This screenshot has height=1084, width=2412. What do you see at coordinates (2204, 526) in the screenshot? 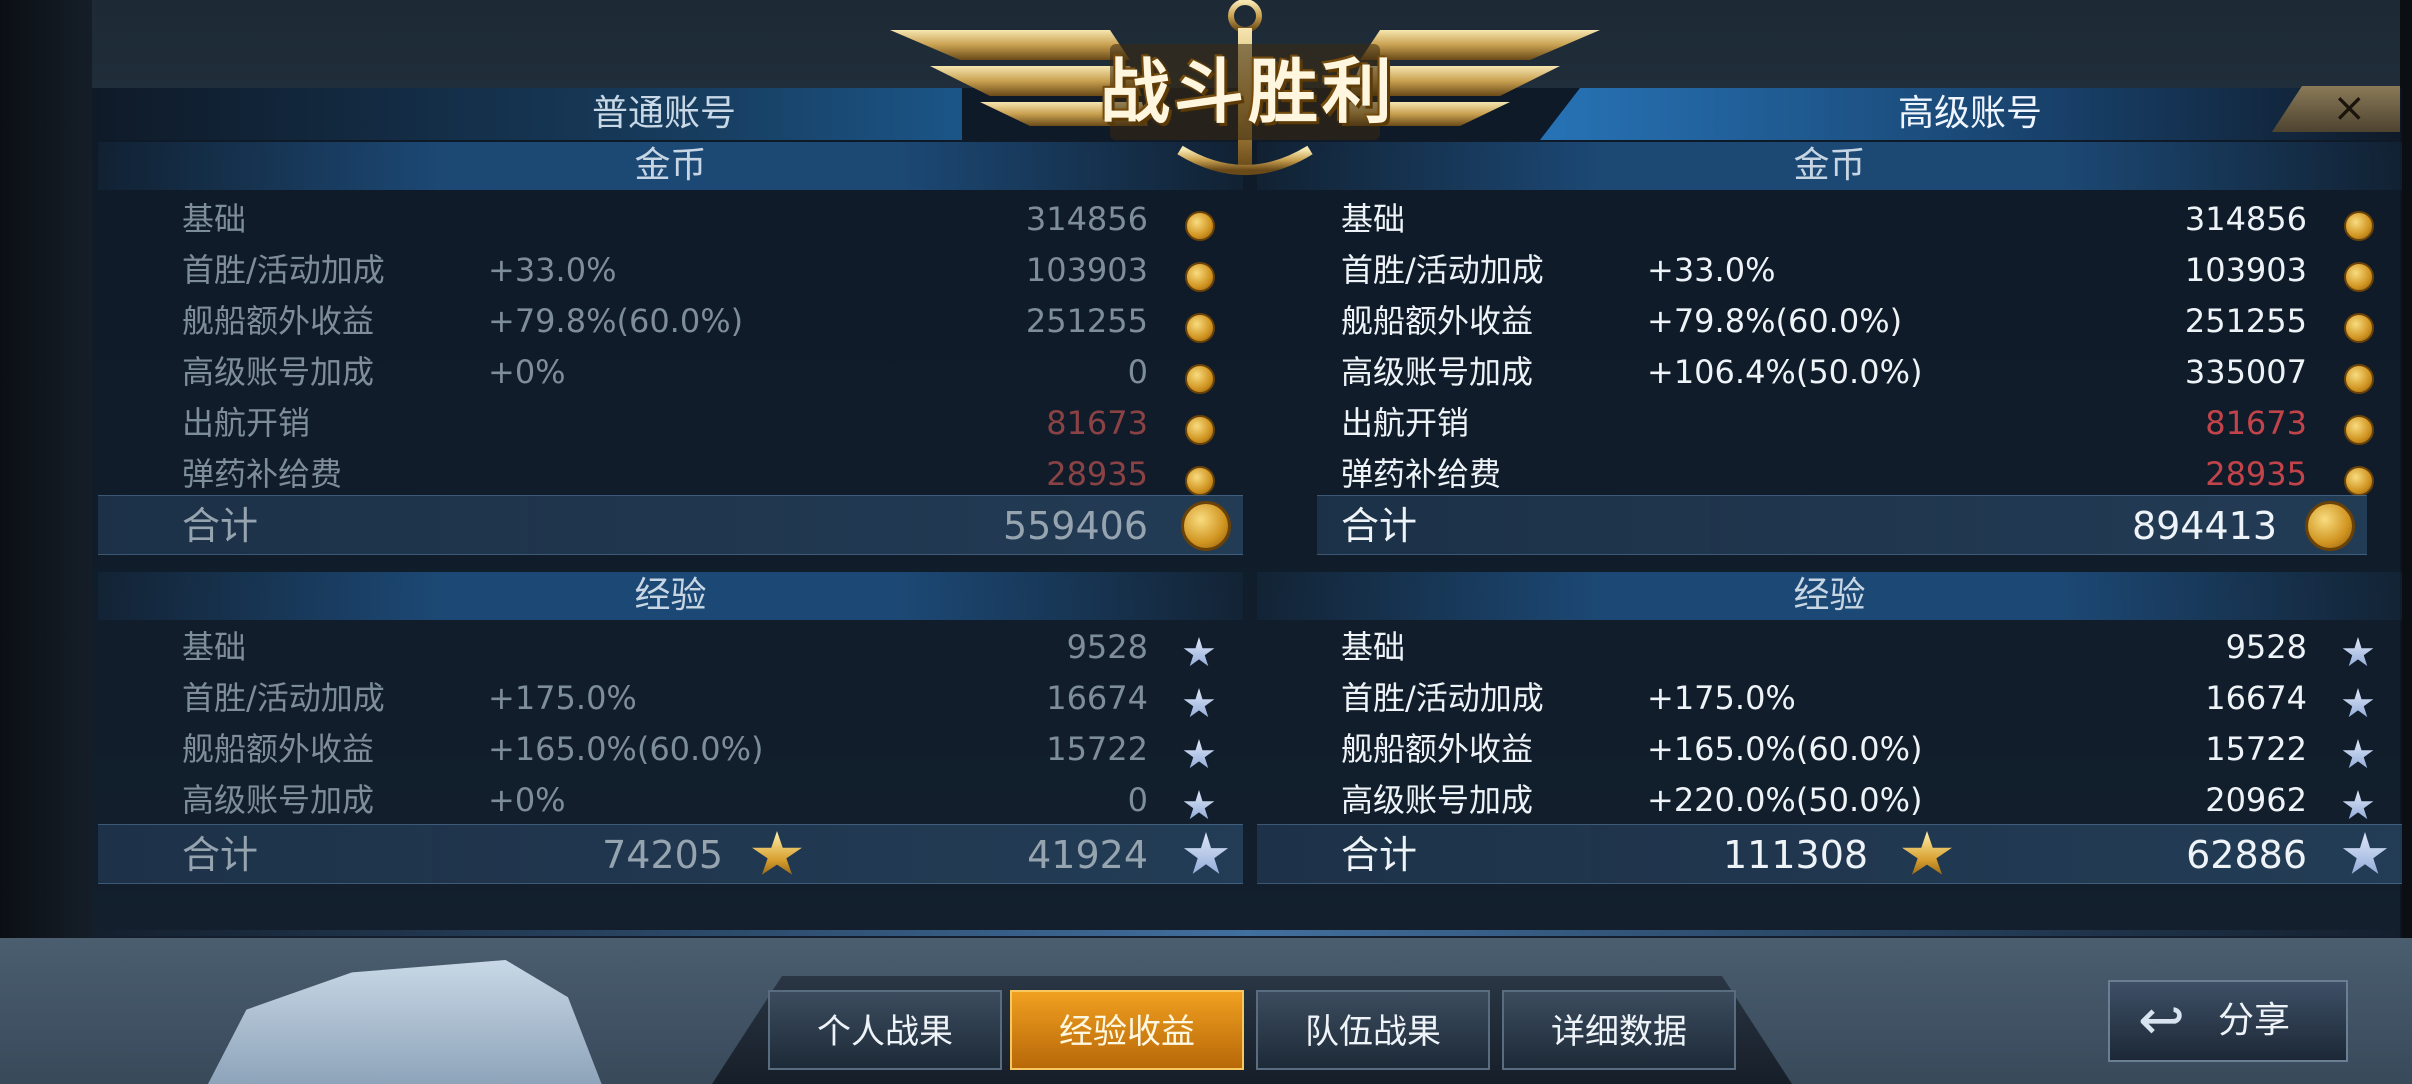
I see `gold-total-value: 894413` at bounding box center [2204, 526].